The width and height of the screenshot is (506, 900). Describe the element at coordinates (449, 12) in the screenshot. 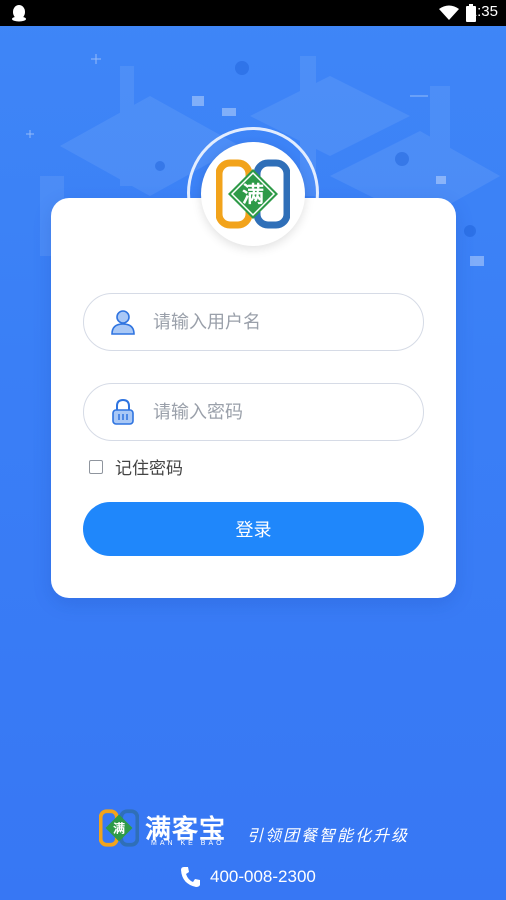

I see `wifi-icon` at that location.